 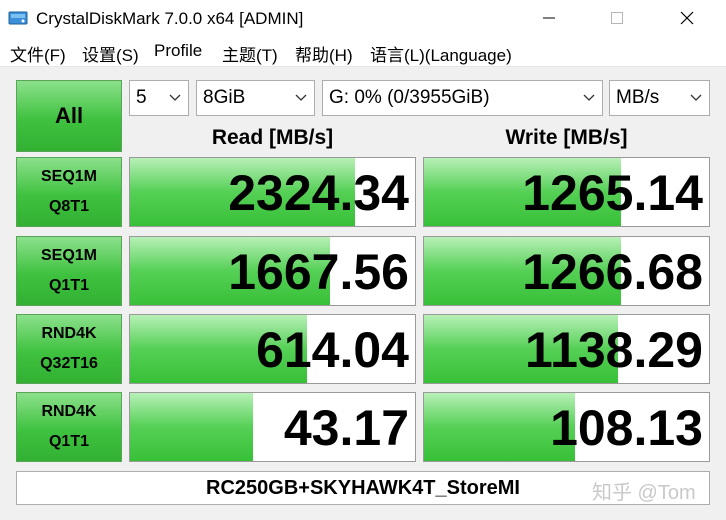 What do you see at coordinates (159, 98) in the screenshot?
I see `test-count-select: 5` at bounding box center [159, 98].